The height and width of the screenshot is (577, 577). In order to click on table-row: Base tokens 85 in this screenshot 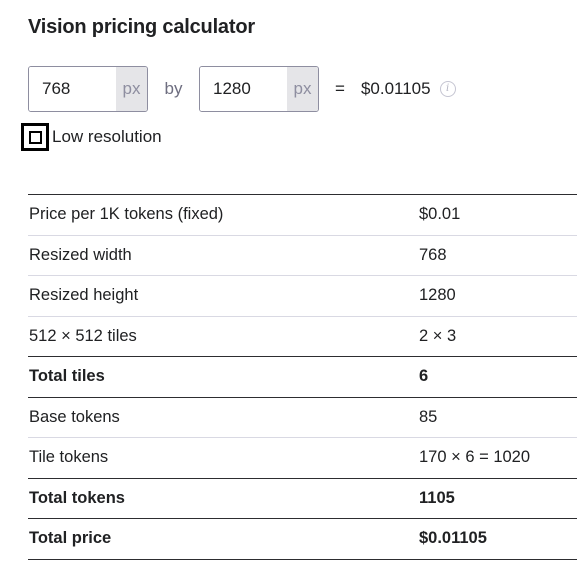, I will do `click(302, 417)`.